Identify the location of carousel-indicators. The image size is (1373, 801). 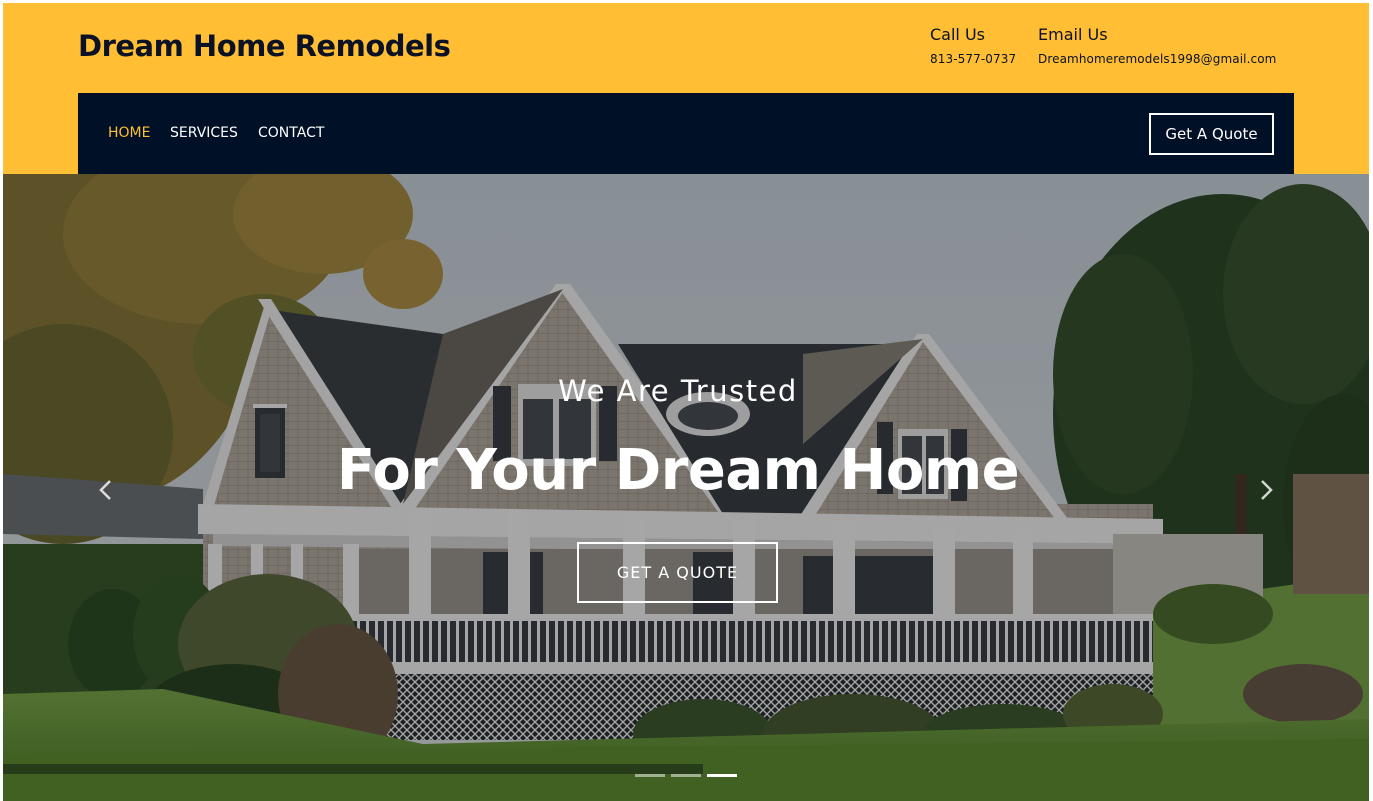
(687, 776).